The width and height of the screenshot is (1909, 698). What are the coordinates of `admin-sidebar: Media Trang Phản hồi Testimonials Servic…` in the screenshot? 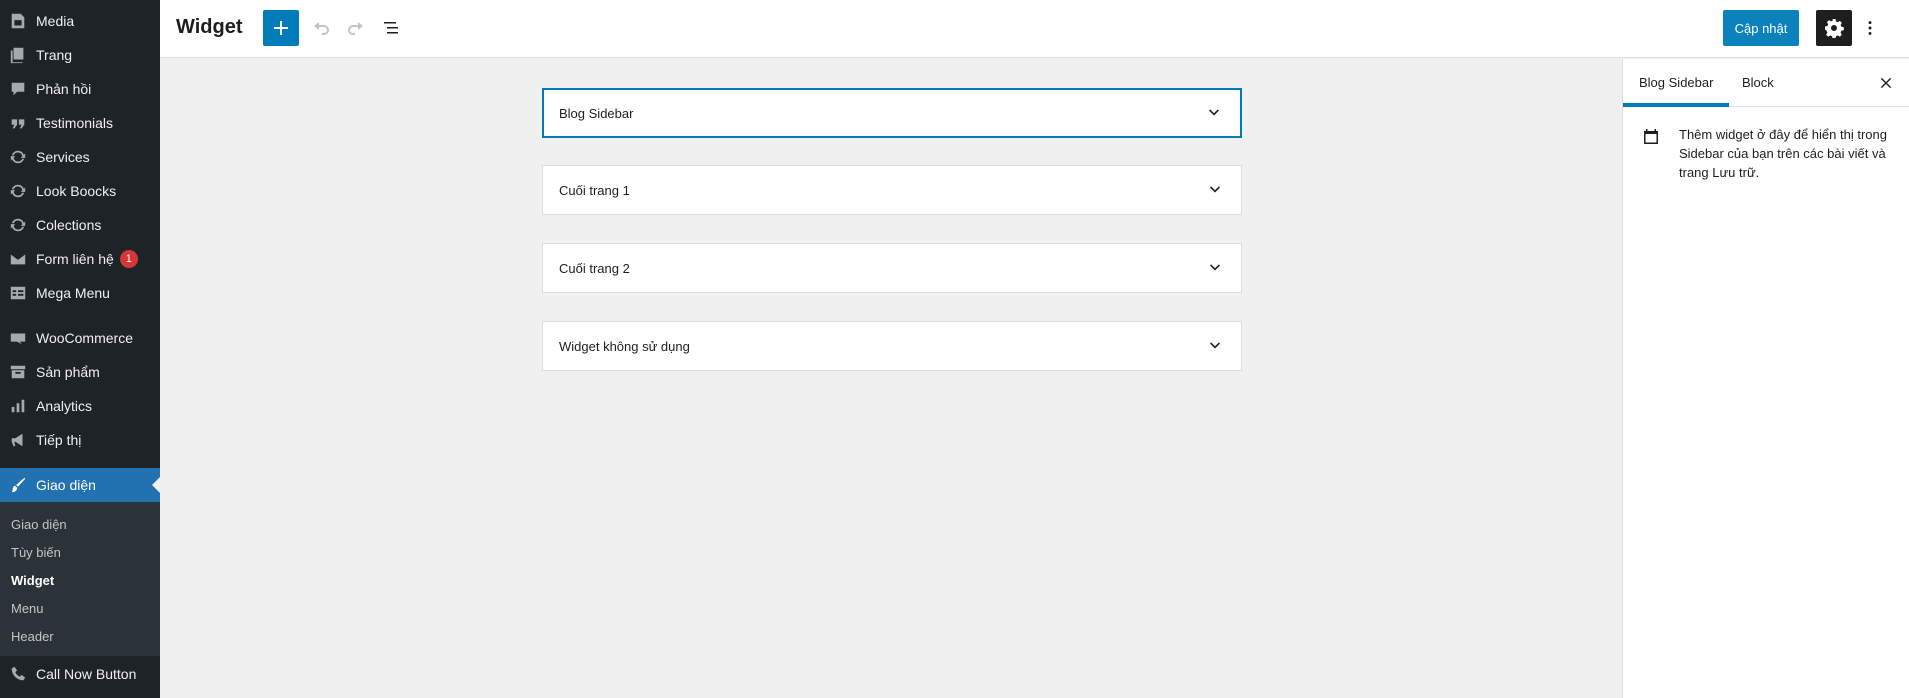 It's located at (80, 349).